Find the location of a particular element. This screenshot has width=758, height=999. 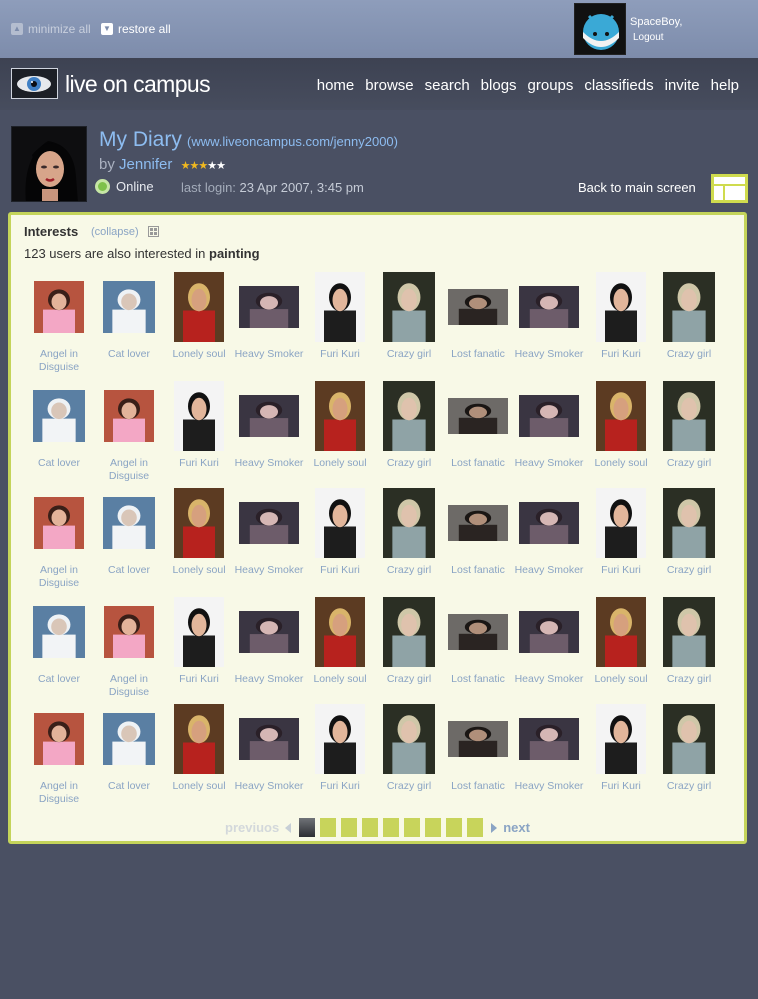

collapse-icon is located at coordinates (153, 231).